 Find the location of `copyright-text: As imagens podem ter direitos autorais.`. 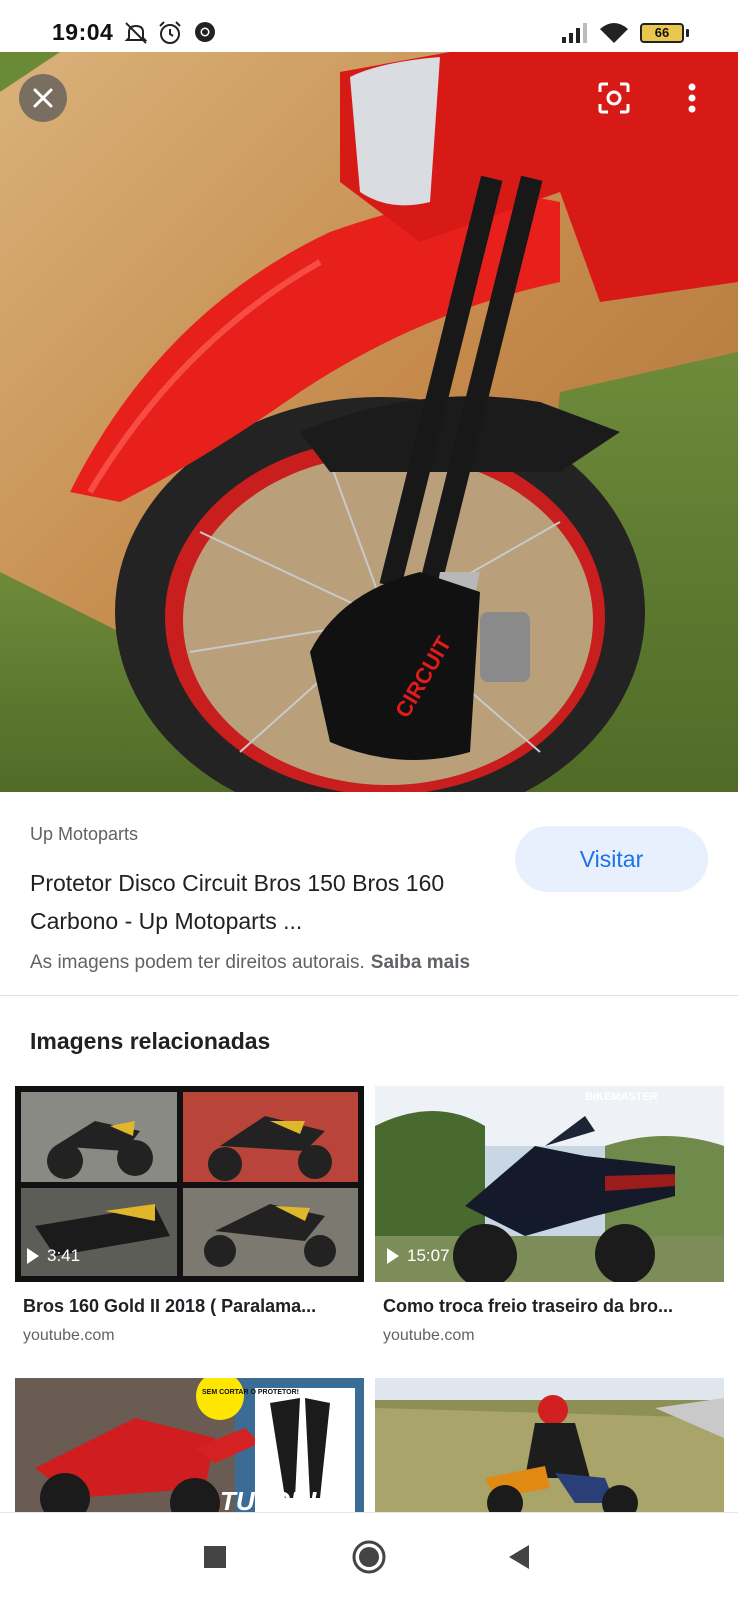

copyright-text: As imagens podem ter direitos autorais. is located at coordinates (197, 962).